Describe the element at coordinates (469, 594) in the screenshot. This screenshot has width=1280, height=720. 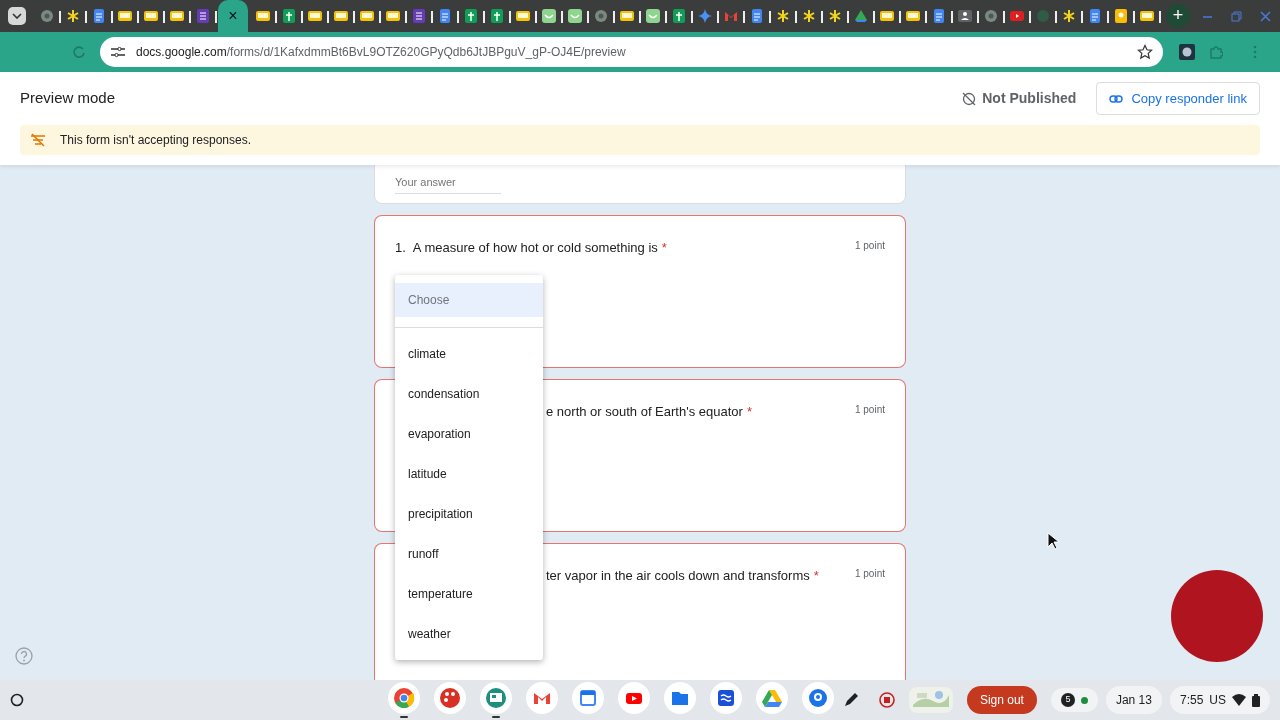
I see `dropdown-option: temperature` at that location.